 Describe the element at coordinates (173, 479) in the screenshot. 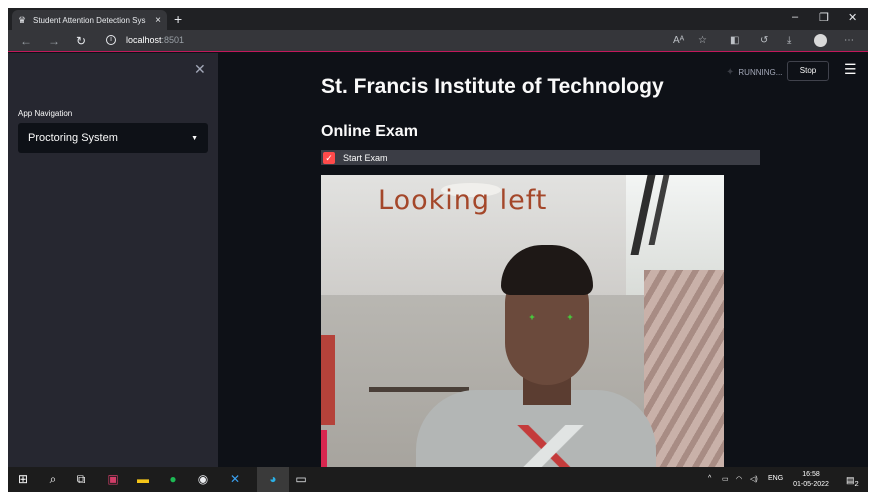

I see `spotify-icon: ●` at that location.